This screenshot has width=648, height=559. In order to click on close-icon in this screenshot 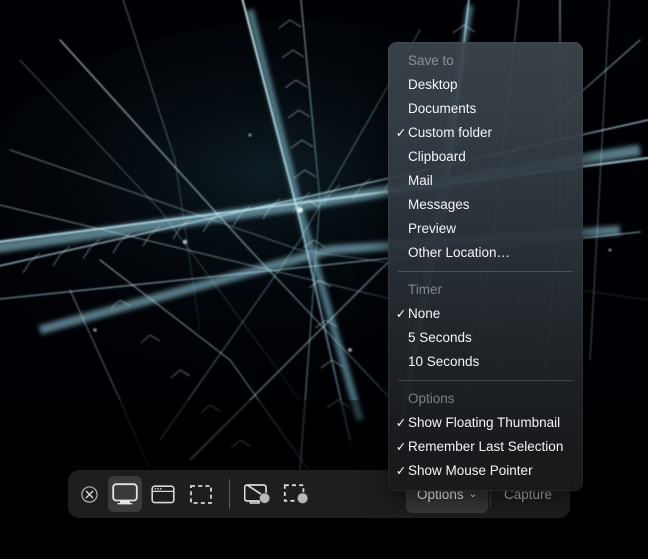, I will do `click(89, 494)`.